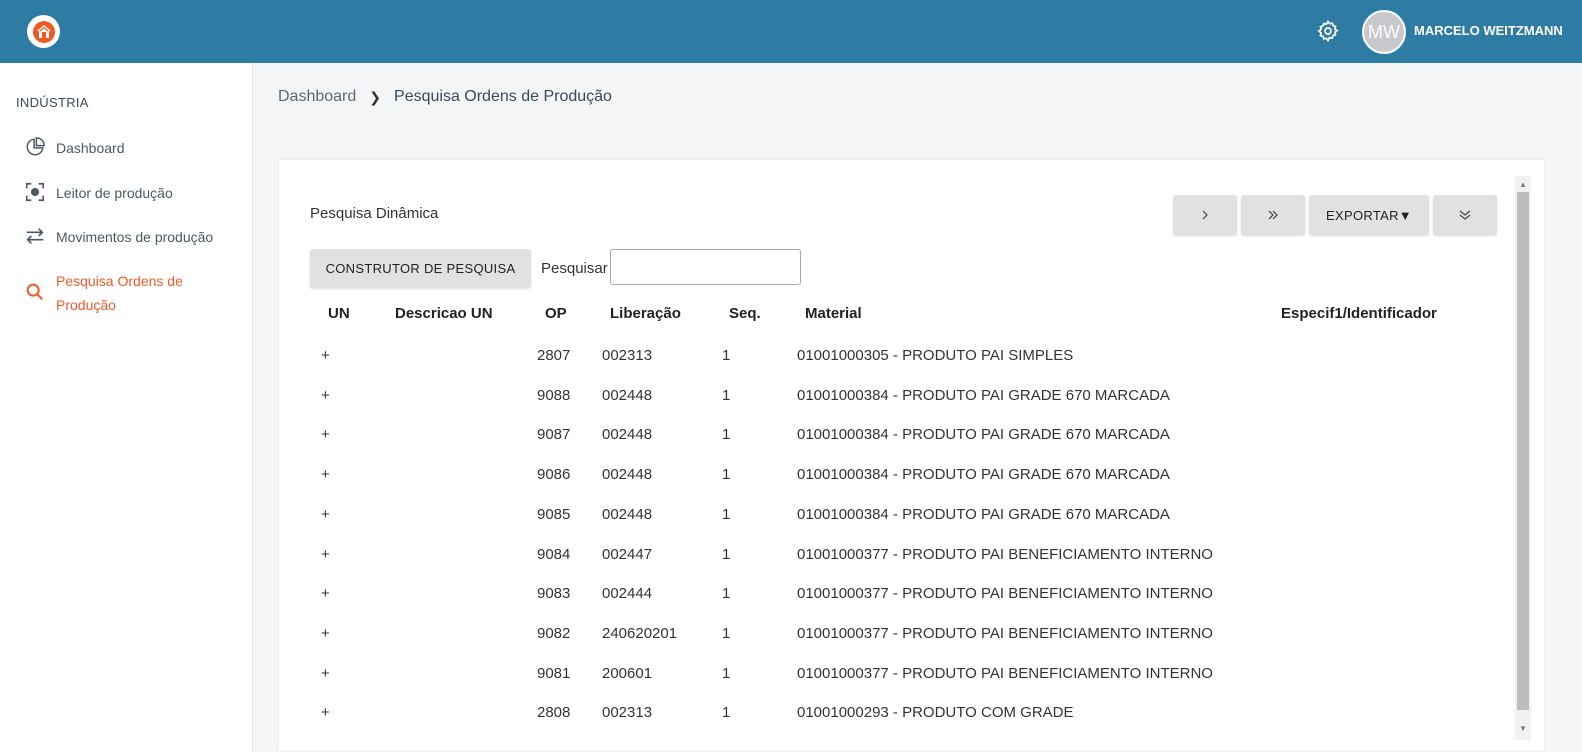  What do you see at coordinates (554, 594) in the screenshot?
I see `cell-op: 9083` at bounding box center [554, 594].